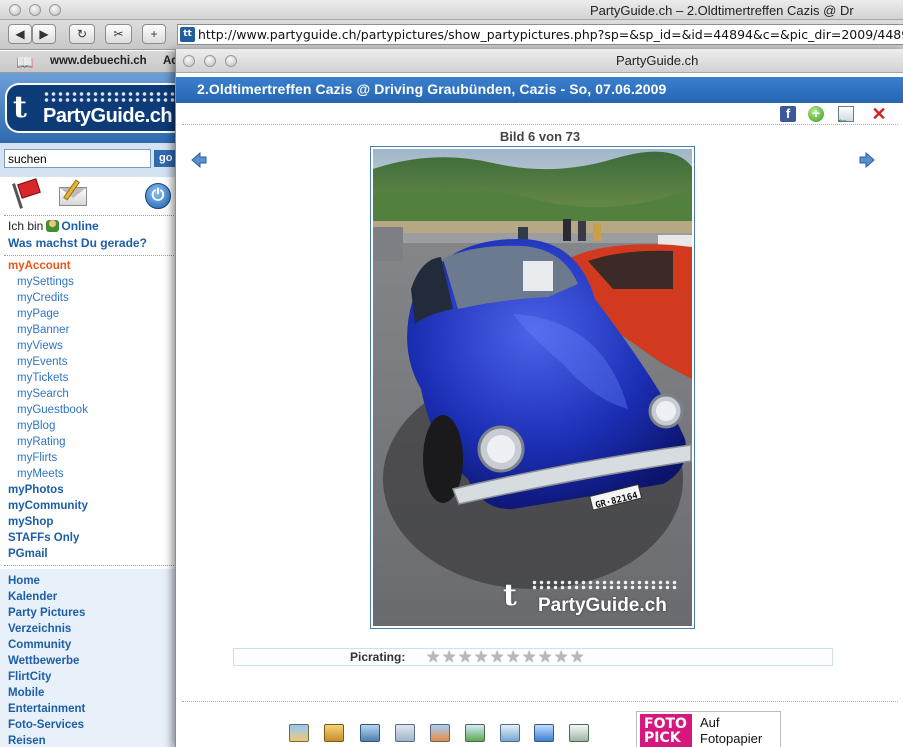 The width and height of the screenshot is (903, 747). I want to click on picture-icon, so click(475, 733).